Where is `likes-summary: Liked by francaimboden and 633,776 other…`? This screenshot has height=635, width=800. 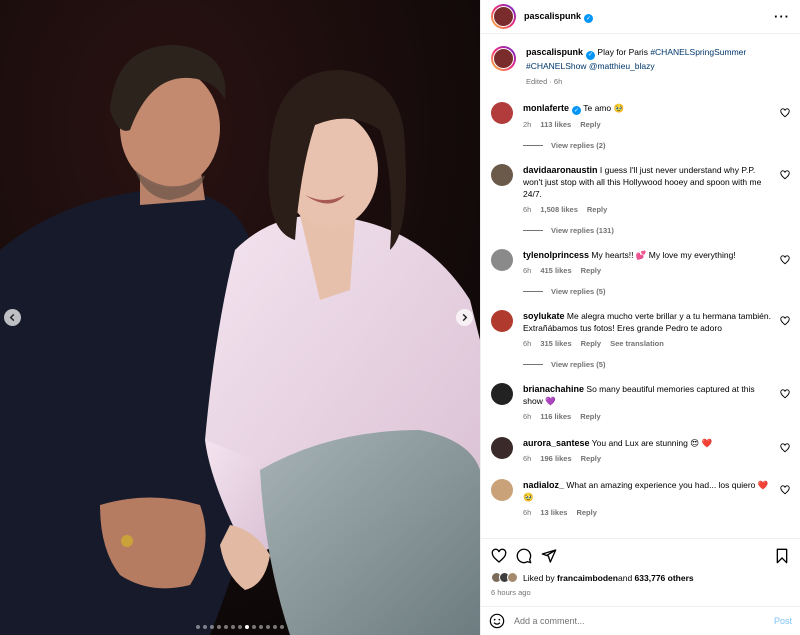 likes-summary: Liked by francaimboden and 633,776 other… is located at coordinates (640, 577).